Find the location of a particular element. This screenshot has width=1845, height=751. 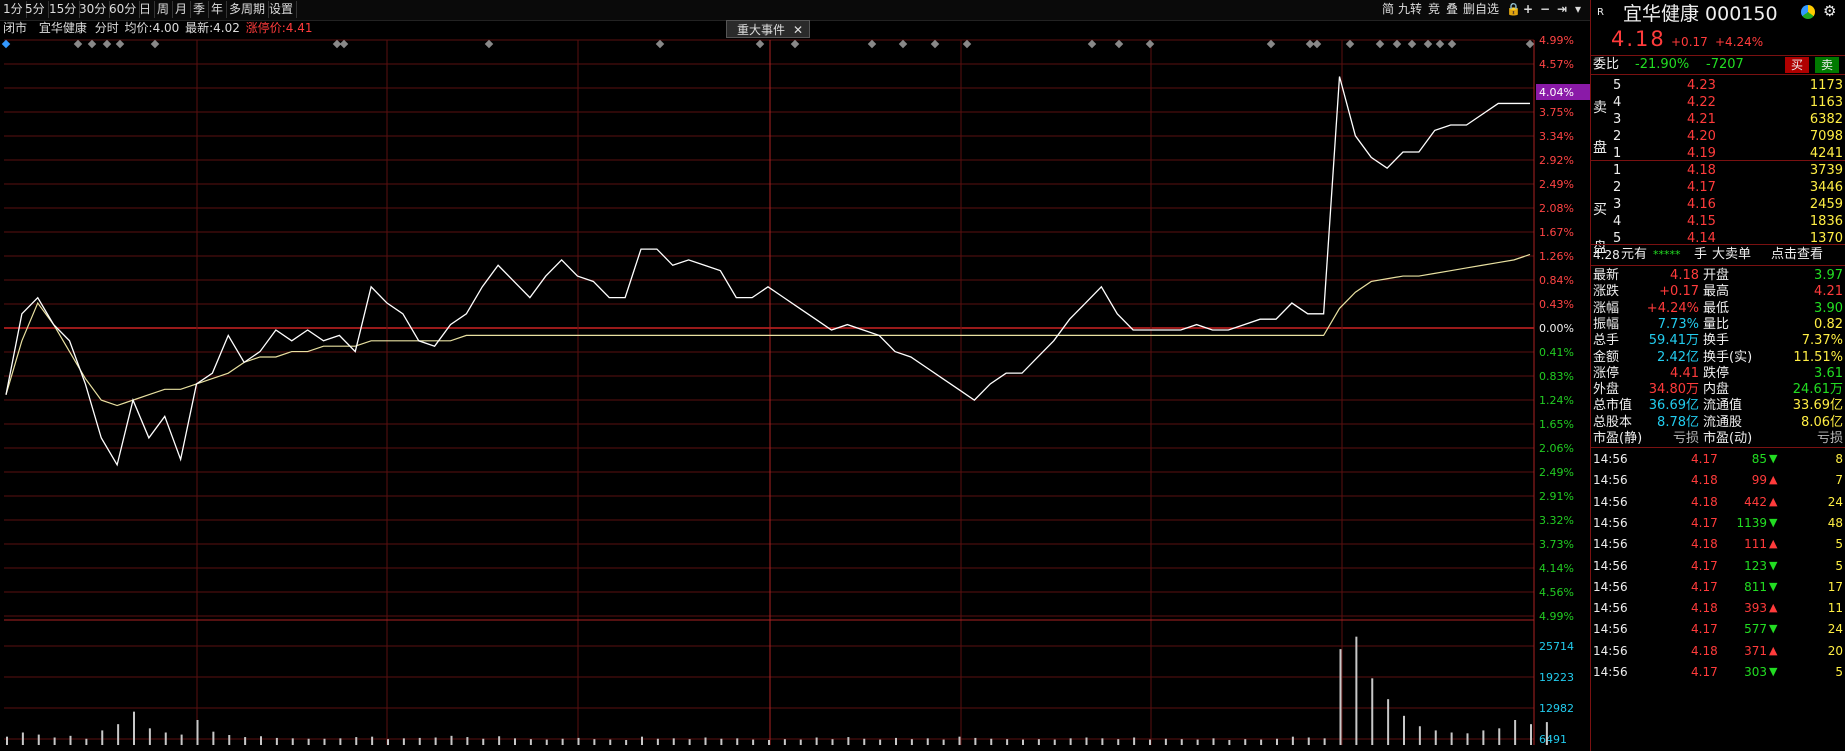

stat-label: 最低 is located at coordinates (1716, 308).